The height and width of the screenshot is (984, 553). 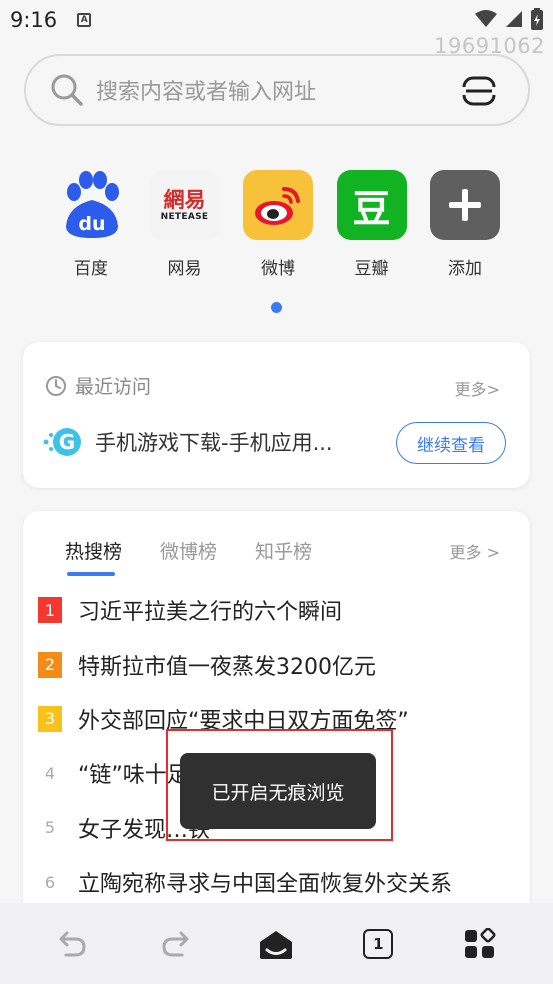 I want to click on shortcut-label: 添加, so click(x=465, y=269).